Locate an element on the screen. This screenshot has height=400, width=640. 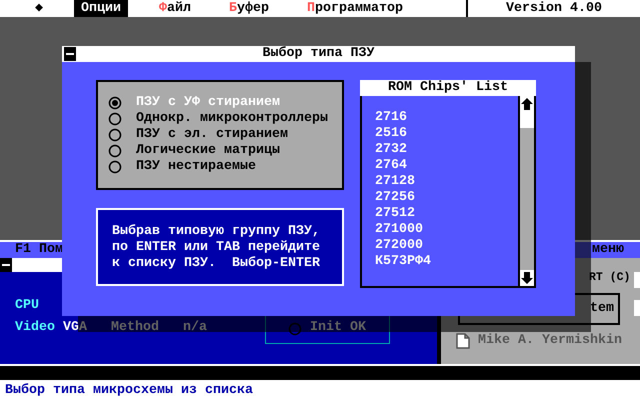
window-title: меню is located at coordinates (608, 250).